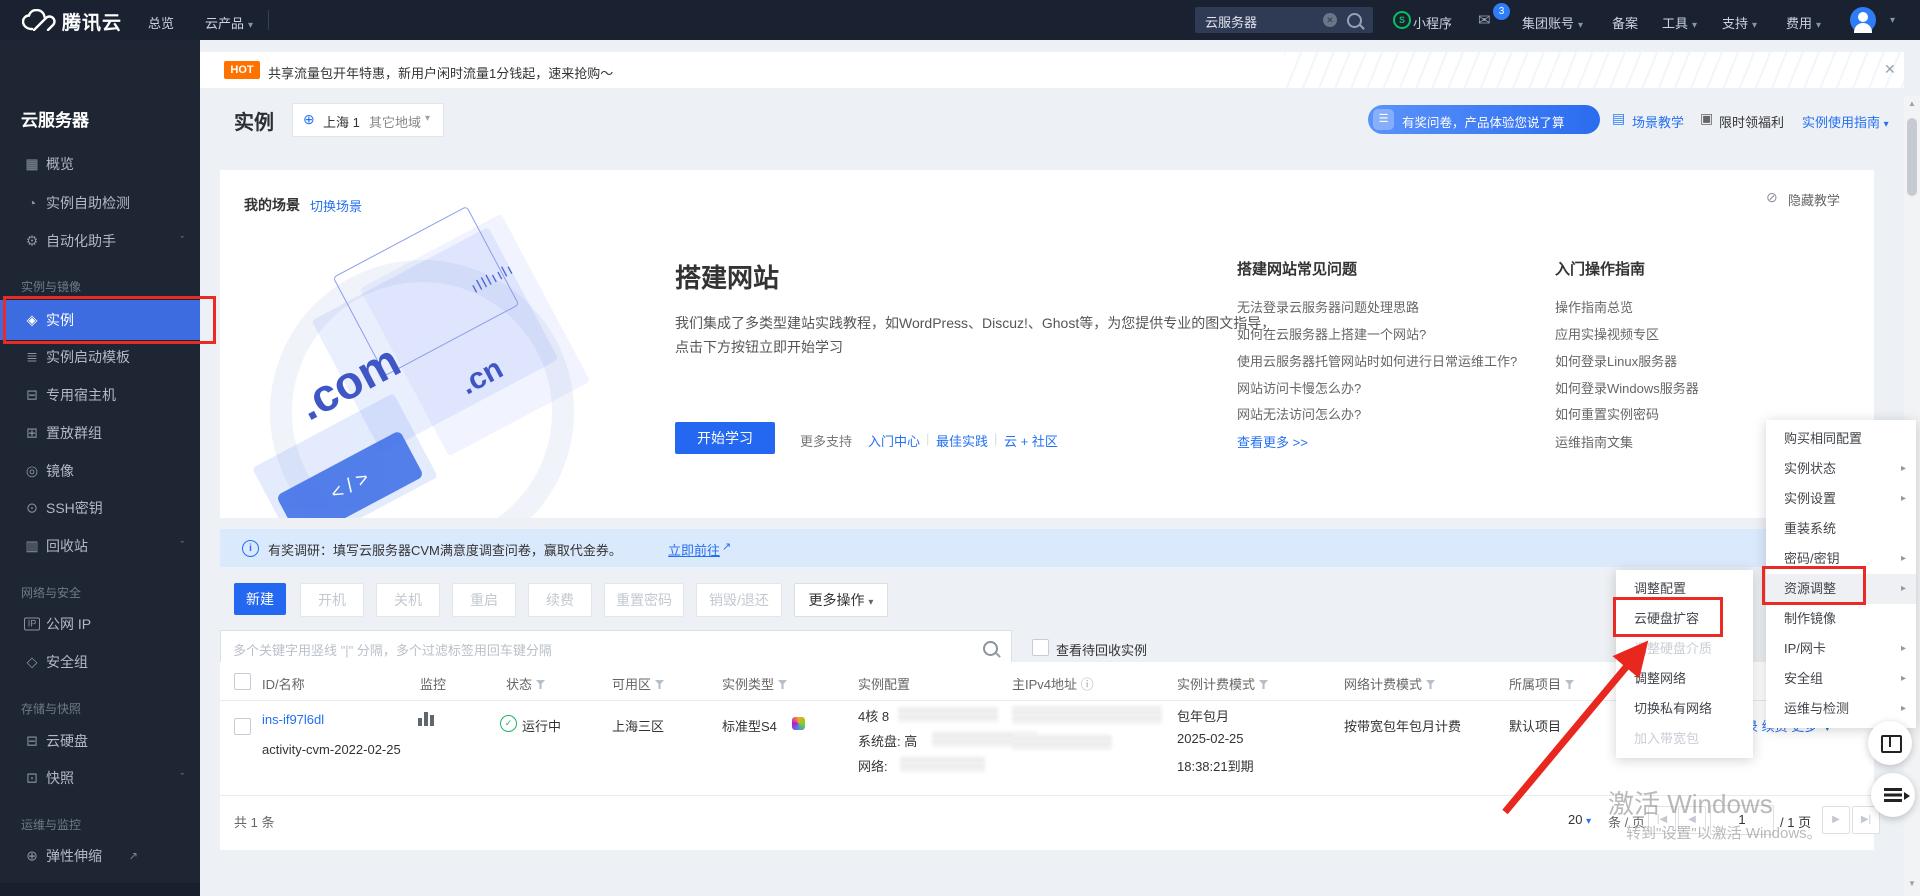 This screenshot has height=896, width=1920. I want to click on submenu-item-disk-expand: 云硬盘扩容, so click(1684, 619).